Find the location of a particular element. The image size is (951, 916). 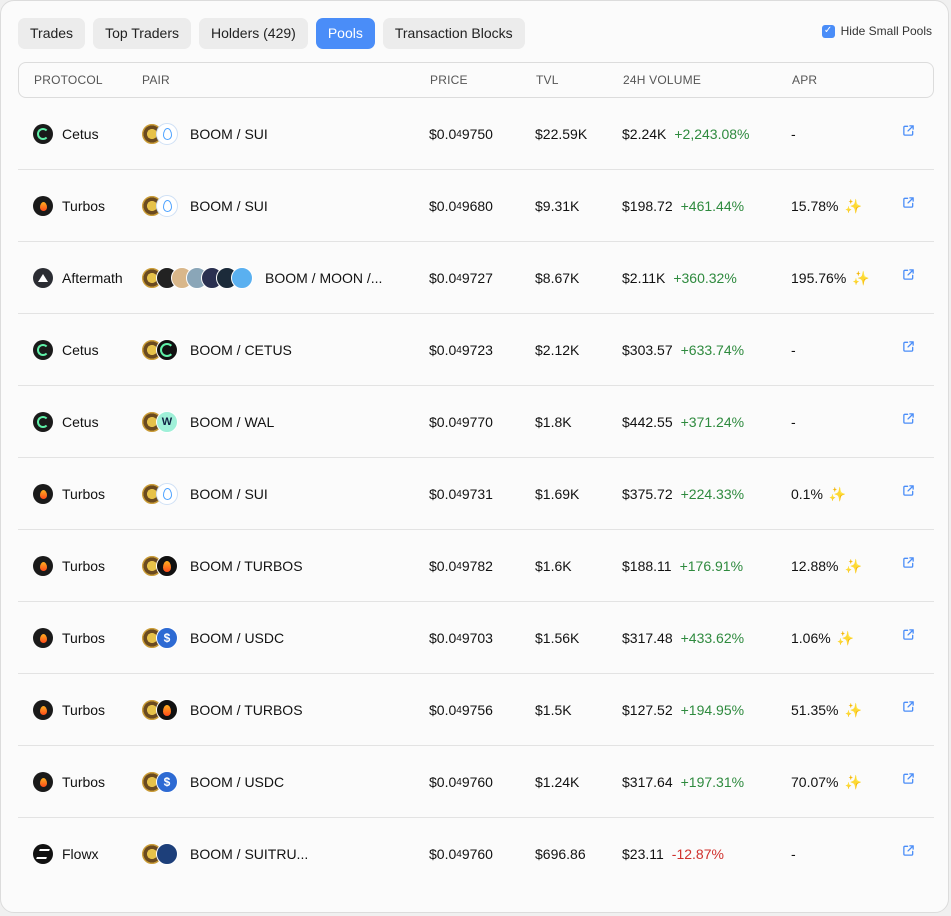

pair-label: BOOM / CETUS is located at coordinates (241, 350).